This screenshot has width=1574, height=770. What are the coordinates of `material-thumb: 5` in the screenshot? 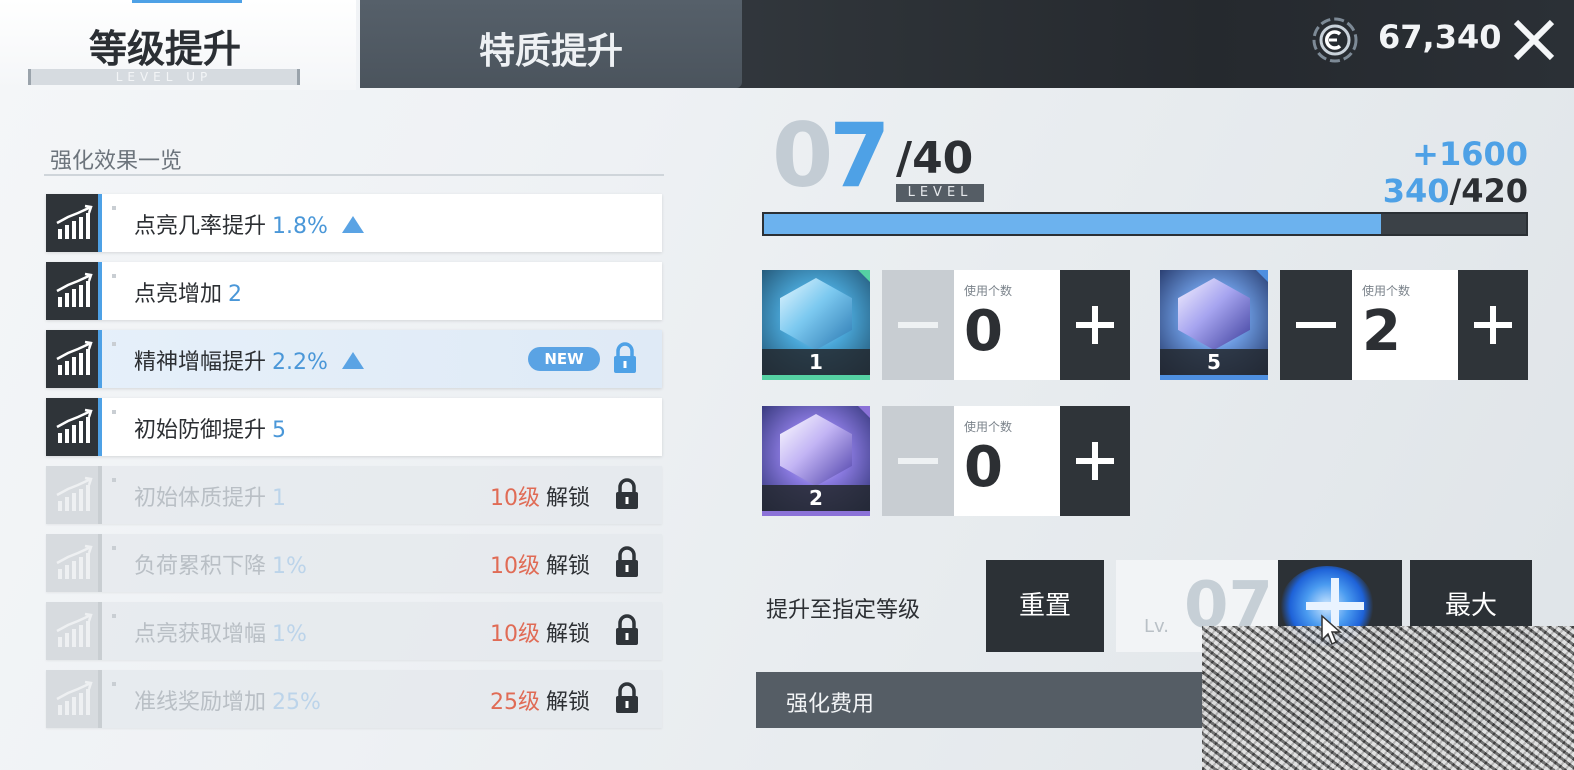 It's located at (1214, 325).